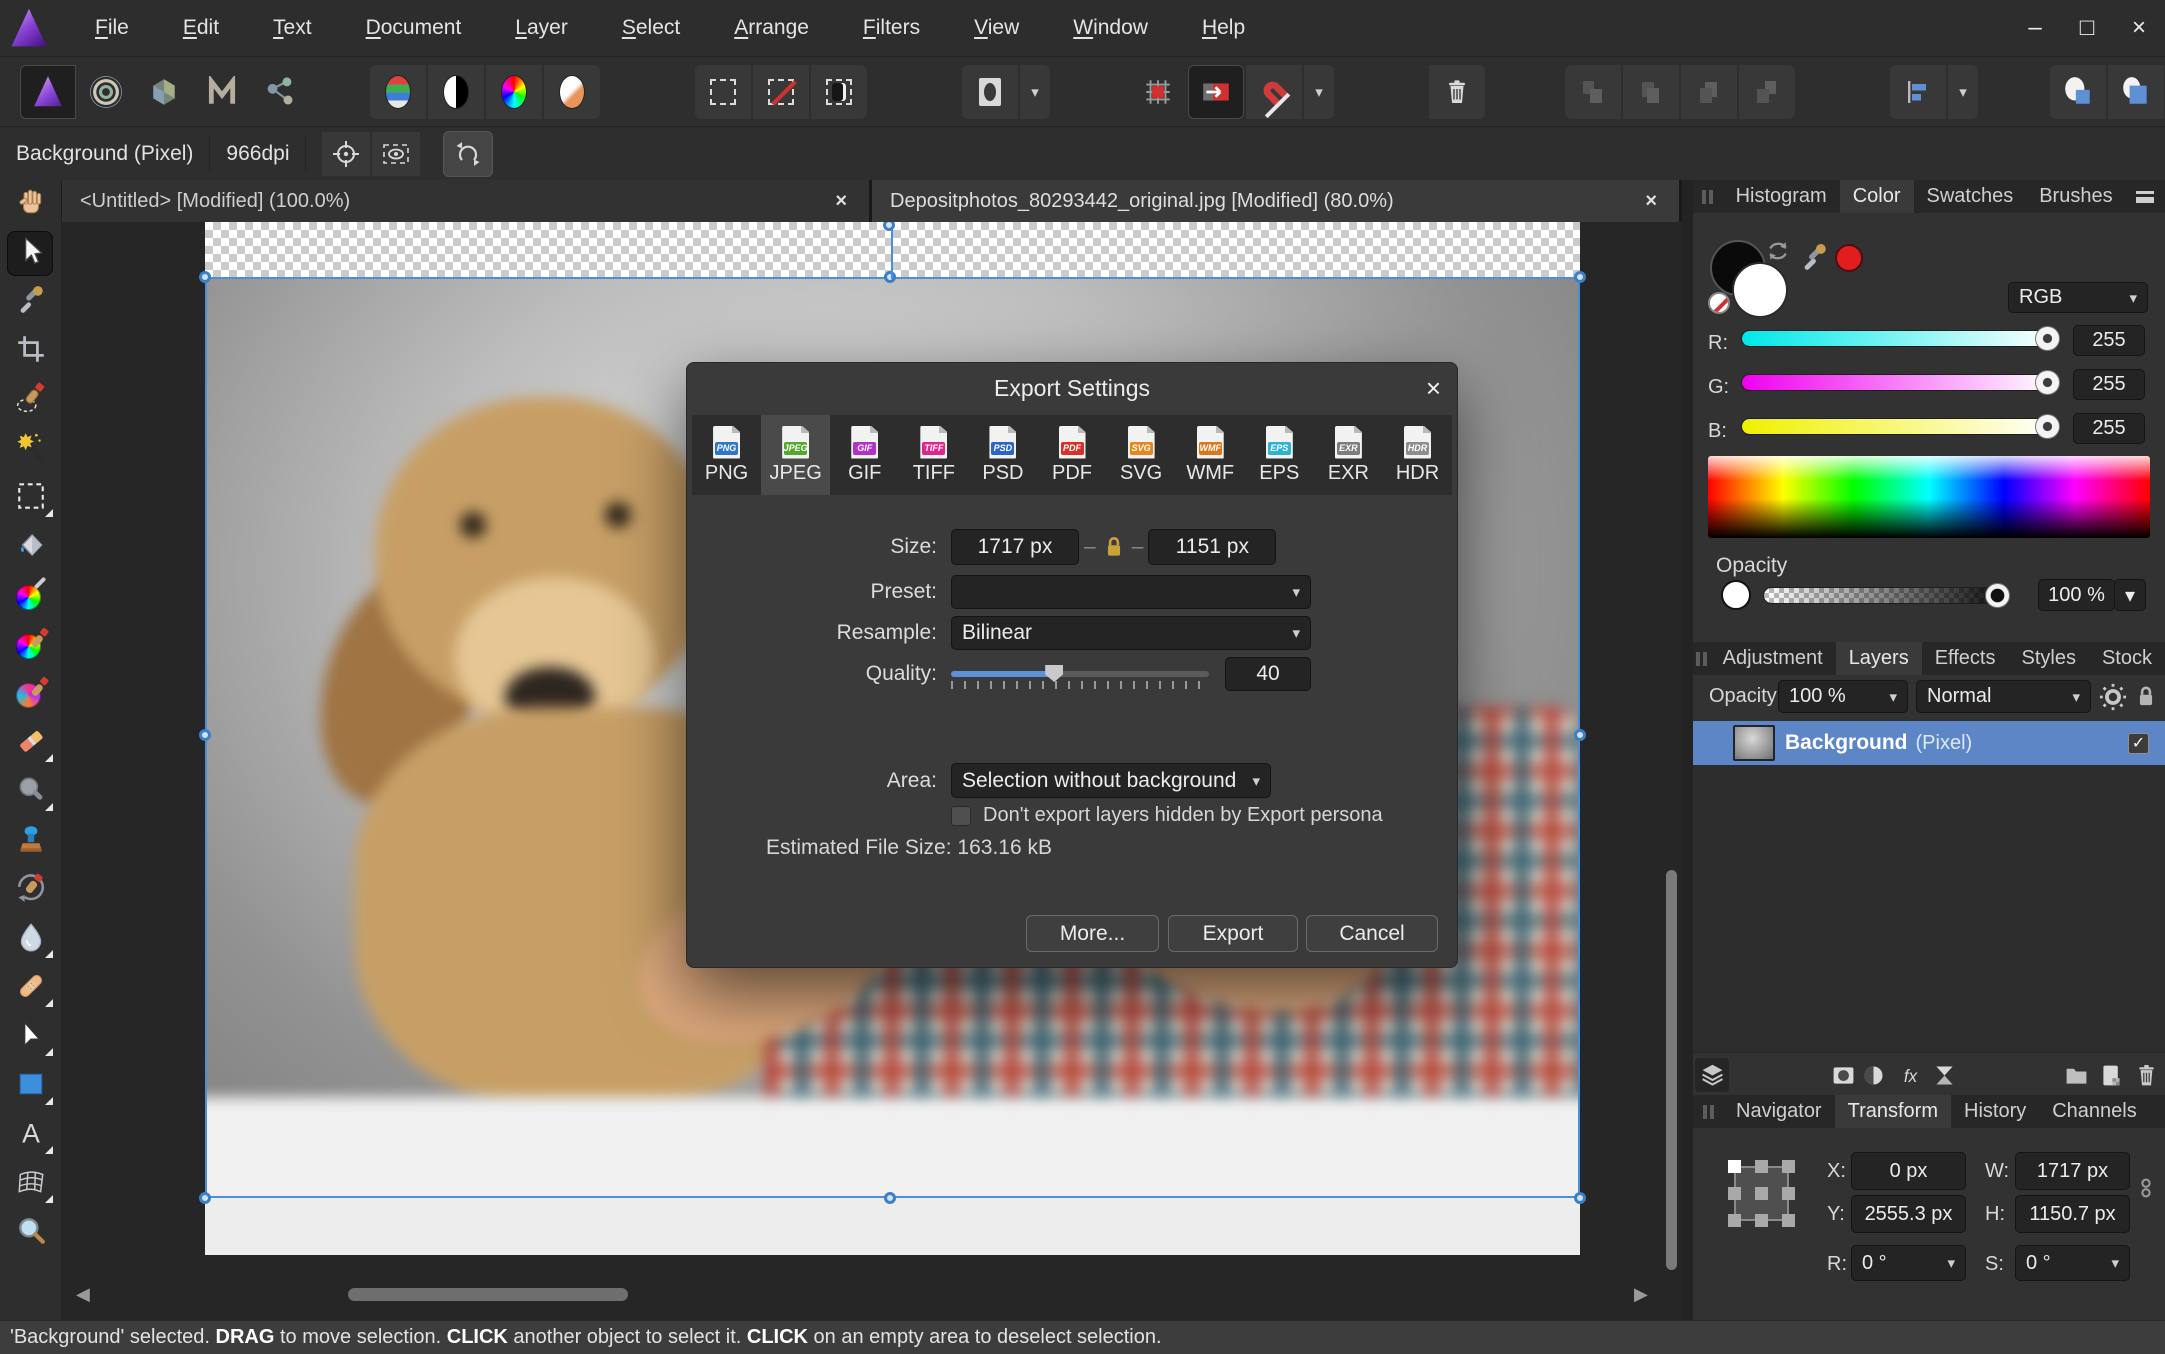 The width and height of the screenshot is (2165, 1354). What do you see at coordinates (31, 1184) in the screenshot?
I see `mesh-warp-tool` at bounding box center [31, 1184].